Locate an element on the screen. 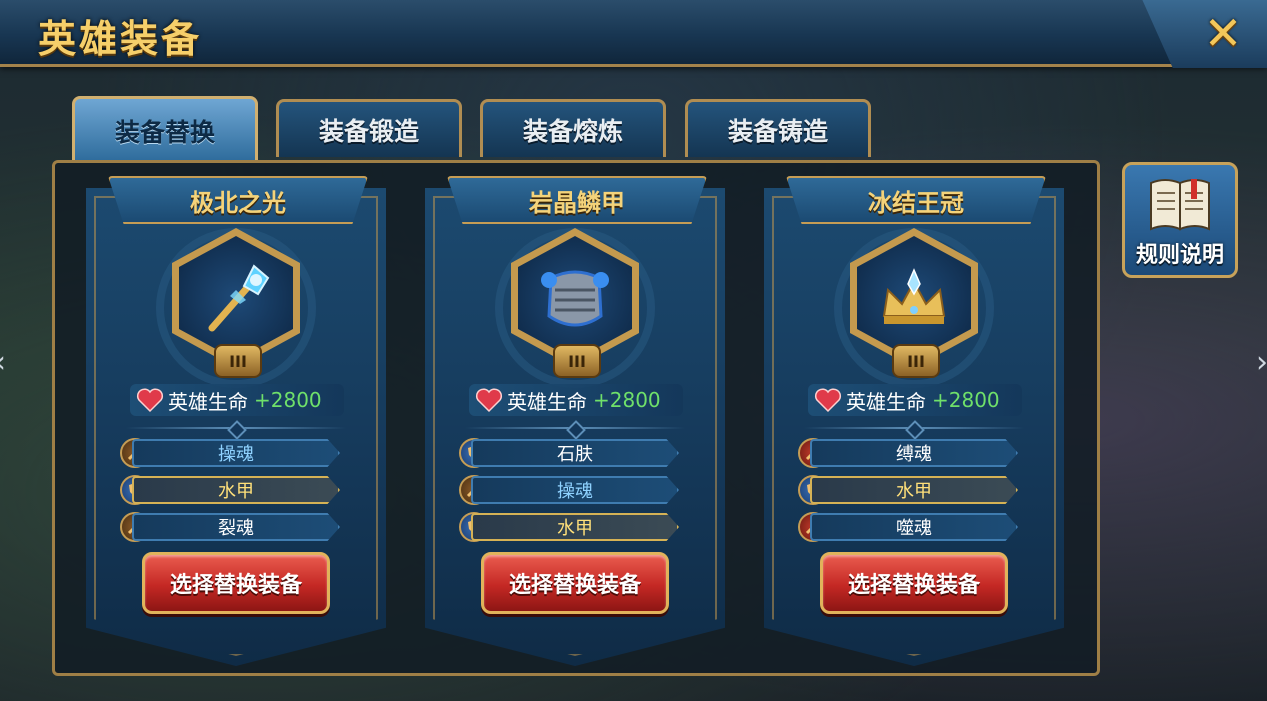 The height and width of the screenshot is (701, 1267). tab-equipment-cast: 装备铸造 is located at coordinates (778, 128).